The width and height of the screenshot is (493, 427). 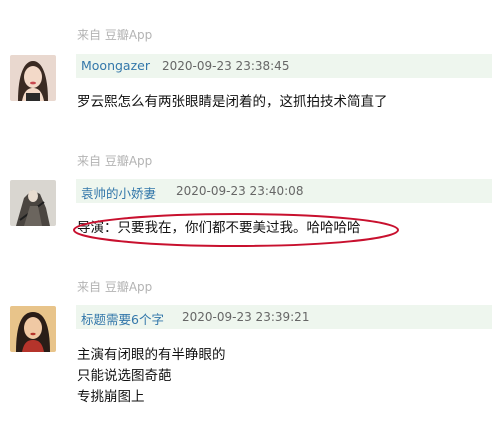 I want to click on comment-line: 罗云熙怎么有两张眼睛是闭着的，这抓拍技术简直了, so click(x=232, y=102).